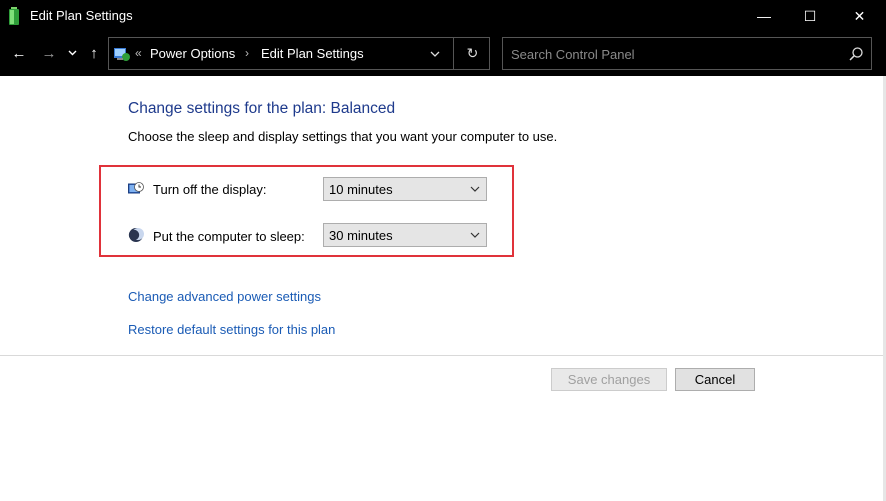  Describe the element at coordinates (361, 189) in the screenshot. I see `display-off-value: 10 minutes` at that location.